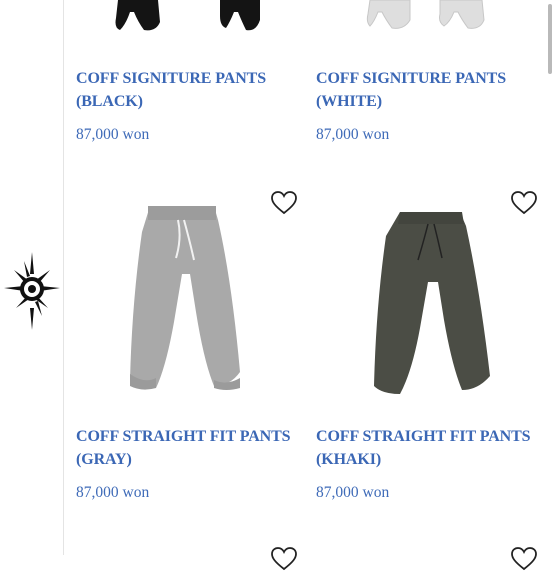 This screenshot has width=555, height=572. Describe the element at coordinates (188, 90) in the screenshot. I see `product-name: COFF SIGNITURE PANTS (BLACK)` at that location.